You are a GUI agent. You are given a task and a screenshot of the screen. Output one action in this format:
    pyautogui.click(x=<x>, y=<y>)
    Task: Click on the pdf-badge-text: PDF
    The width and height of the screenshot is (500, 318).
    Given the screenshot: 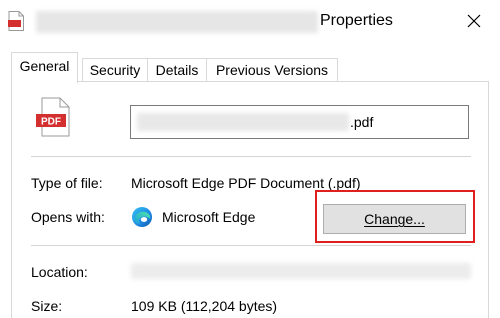 What is the action you would take?
    pyautogui.click(x=51, y=122)
    